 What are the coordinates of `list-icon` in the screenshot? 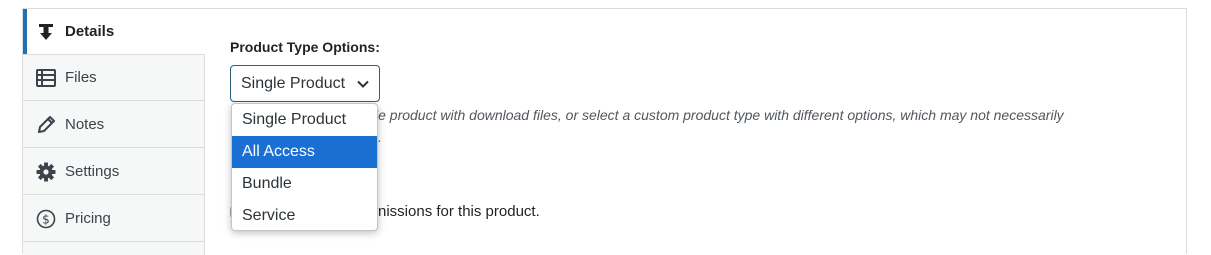 It's located at (46, 78).